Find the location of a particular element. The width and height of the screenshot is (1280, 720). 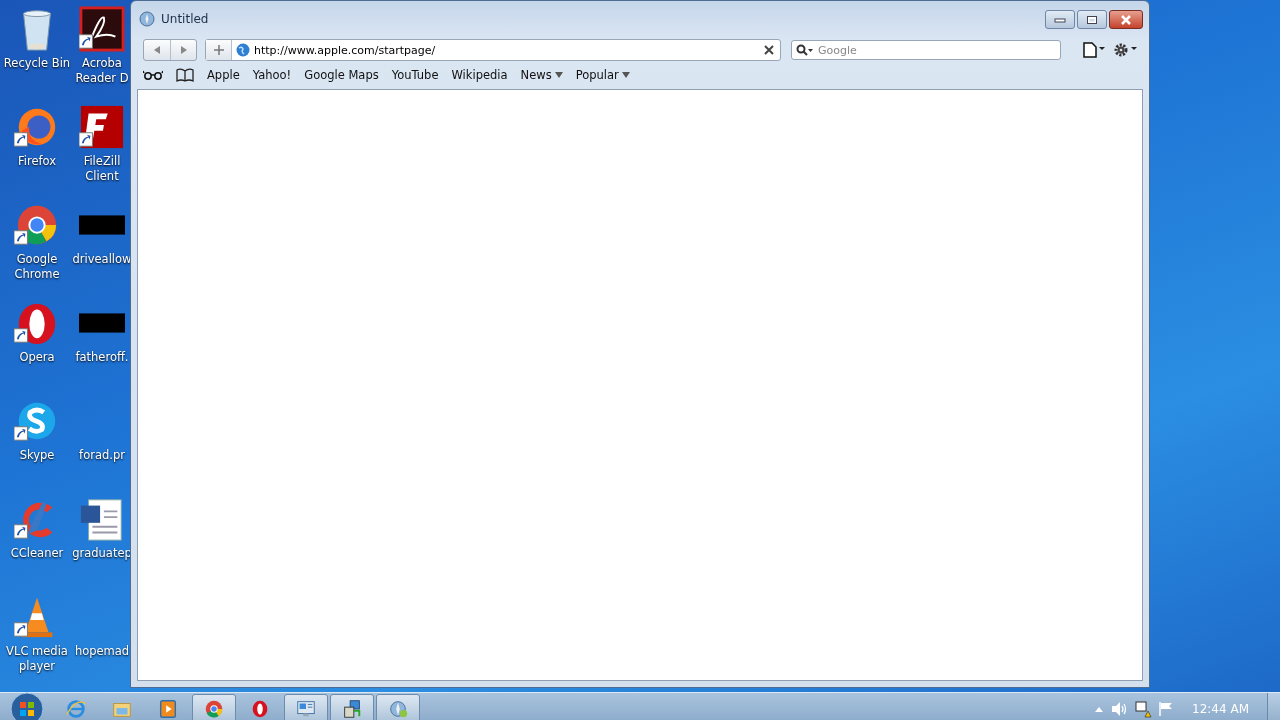

icon-label: VLC media player is located at coordinates (37, 659).